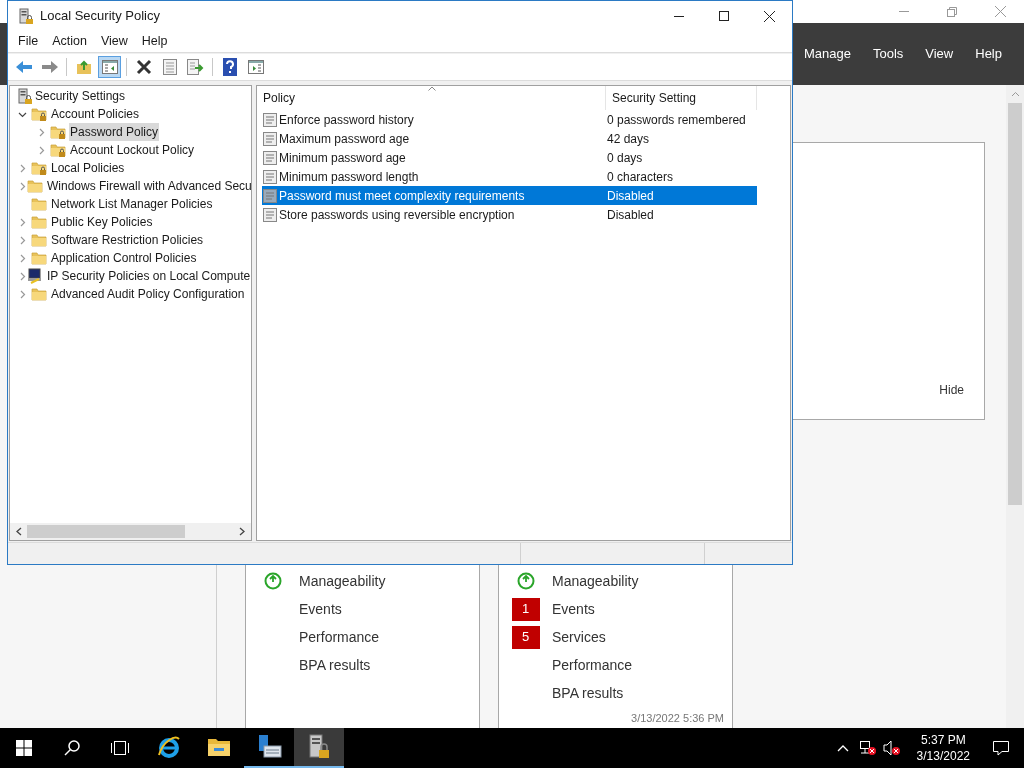  I want to click on server-toolbox-icon, so click(269, 747).